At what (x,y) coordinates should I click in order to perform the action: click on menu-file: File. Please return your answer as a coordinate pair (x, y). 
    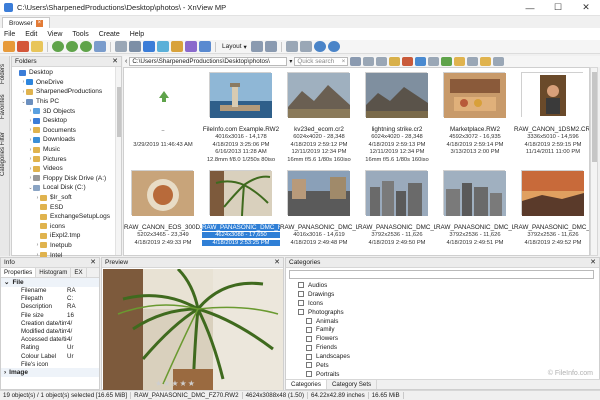
    Looking at the image, I should click on (9, 34).